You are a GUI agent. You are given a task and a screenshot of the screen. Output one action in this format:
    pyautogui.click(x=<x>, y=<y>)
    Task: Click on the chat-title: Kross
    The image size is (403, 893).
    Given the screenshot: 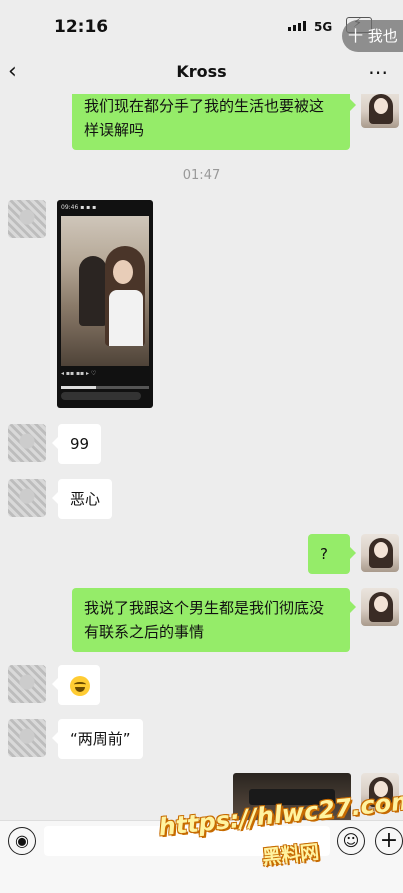 What is the action you would take?
    pyautogui.click(x=201, y=71)
    